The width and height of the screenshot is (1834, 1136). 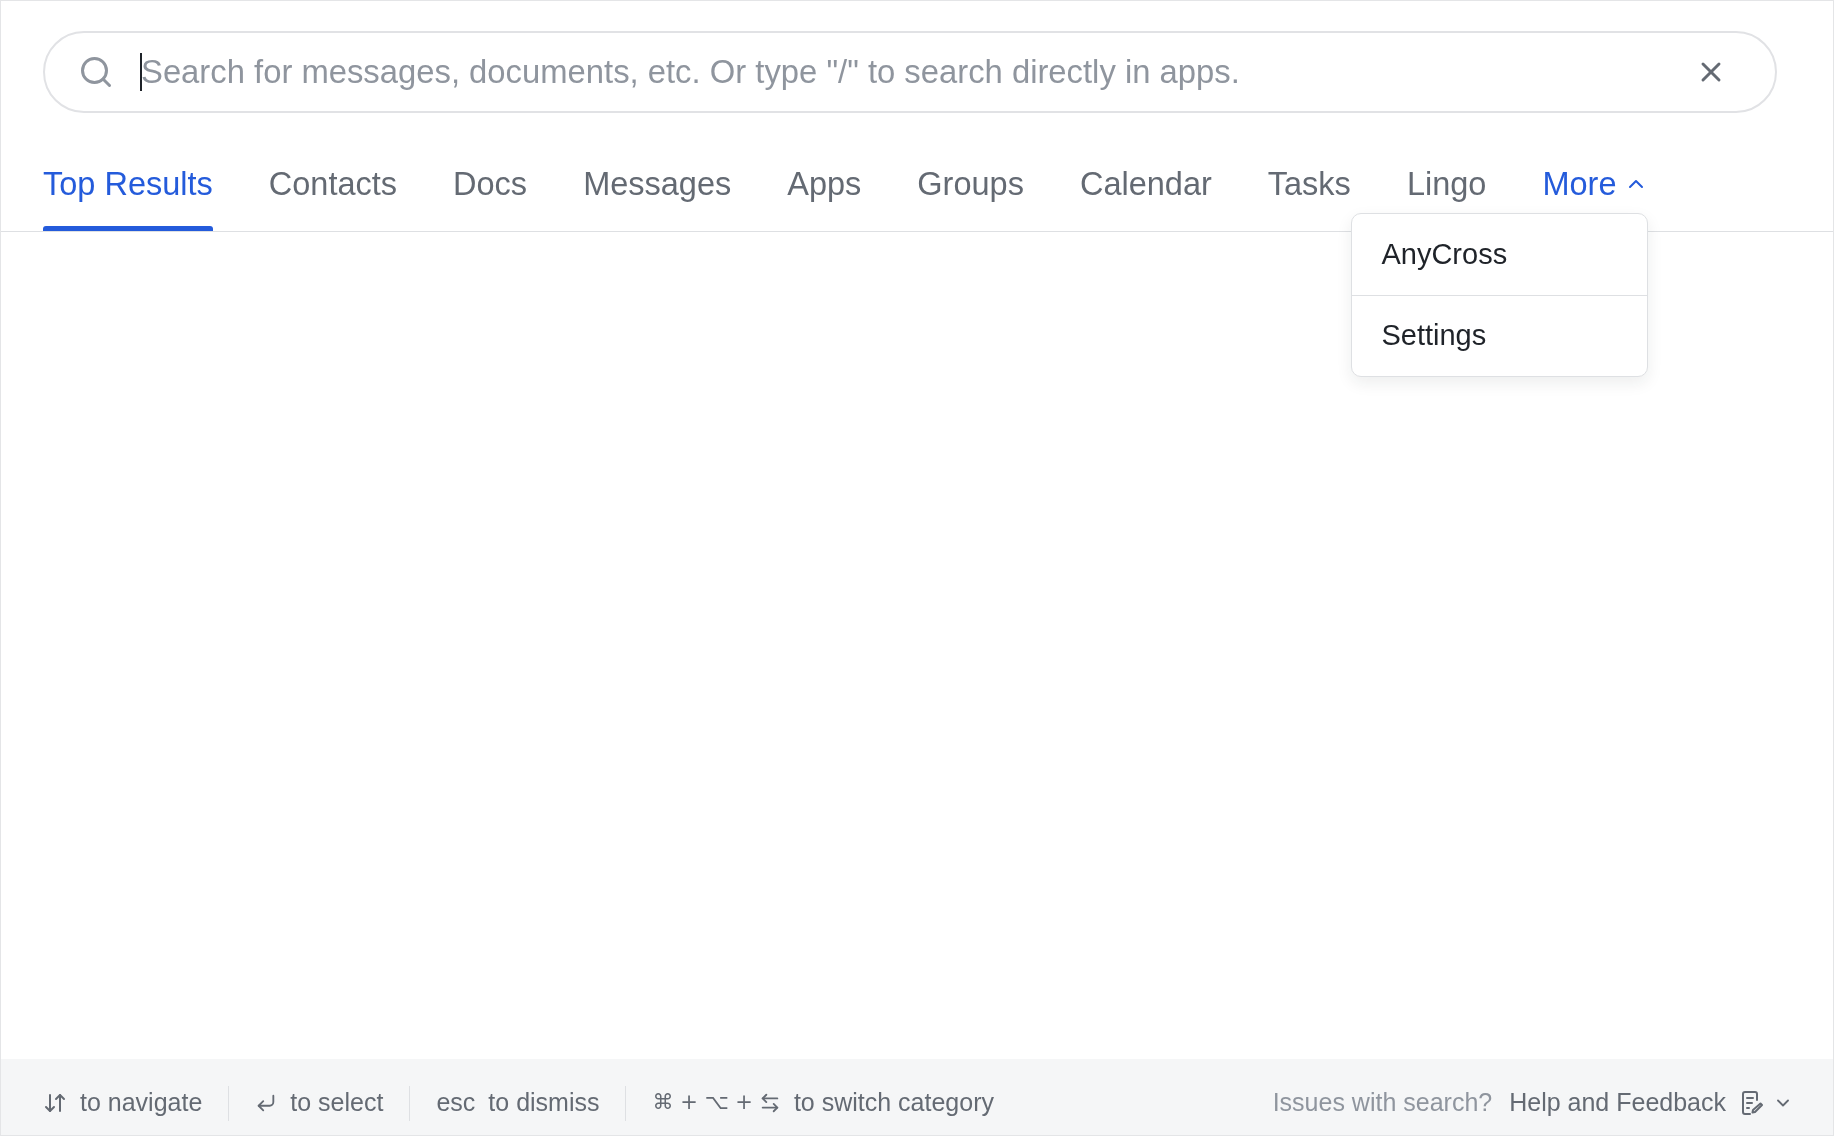 What do you see at coordinates (128, 184) in the screenshot?
I see `category-tab: Top Results` at bounding box center [128, 184].